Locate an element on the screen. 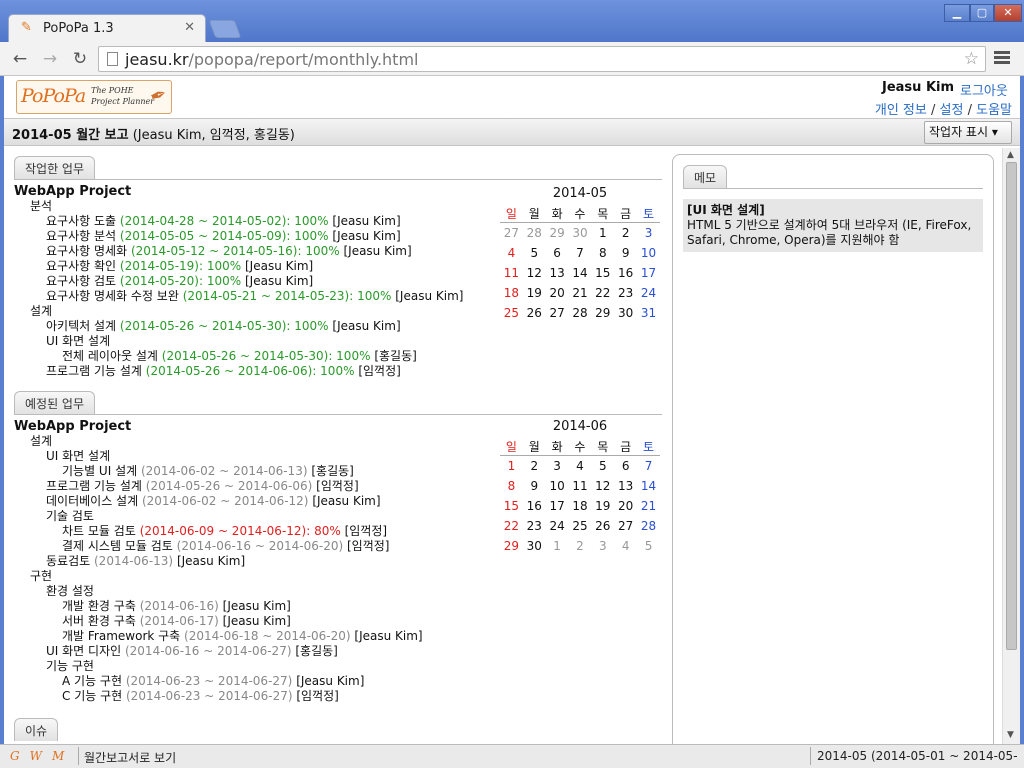 This screenshot has width=1024, height=768. calendar-day: 21 is located at coordinates (648, 506).